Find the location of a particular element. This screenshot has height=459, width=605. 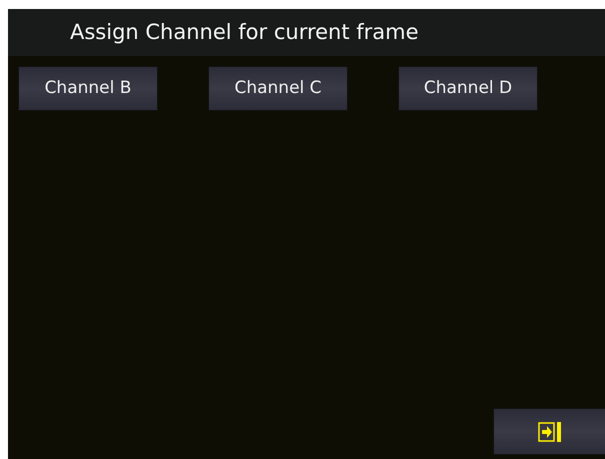

screen-title: Assign Channel for current frame is located at coordinates (244, 32).